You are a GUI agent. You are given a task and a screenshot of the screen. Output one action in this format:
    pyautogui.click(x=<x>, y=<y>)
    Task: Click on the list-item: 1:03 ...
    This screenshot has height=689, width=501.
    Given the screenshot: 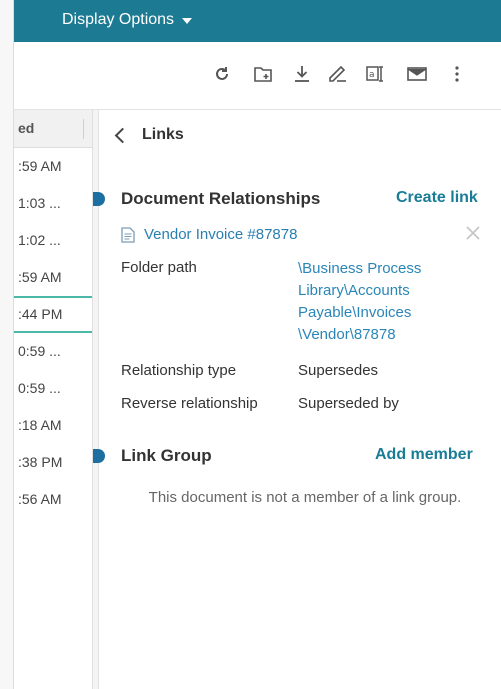 What is the action you would take?
    pyautogui.click(x=53, y=203)
    